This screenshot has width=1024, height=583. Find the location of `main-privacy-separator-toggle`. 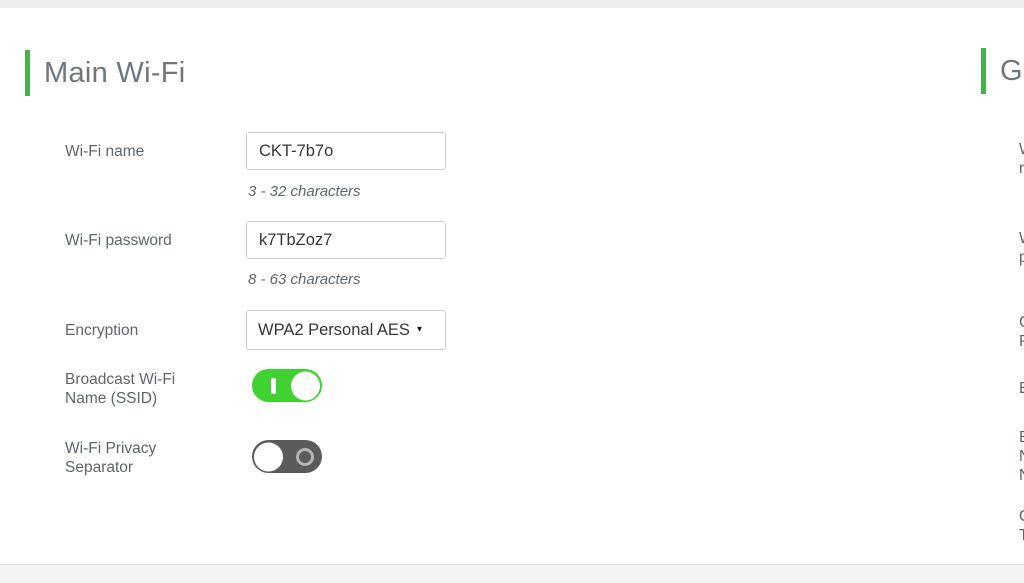

main-privacy-separator-toggle is located at coordinates (287, 456).